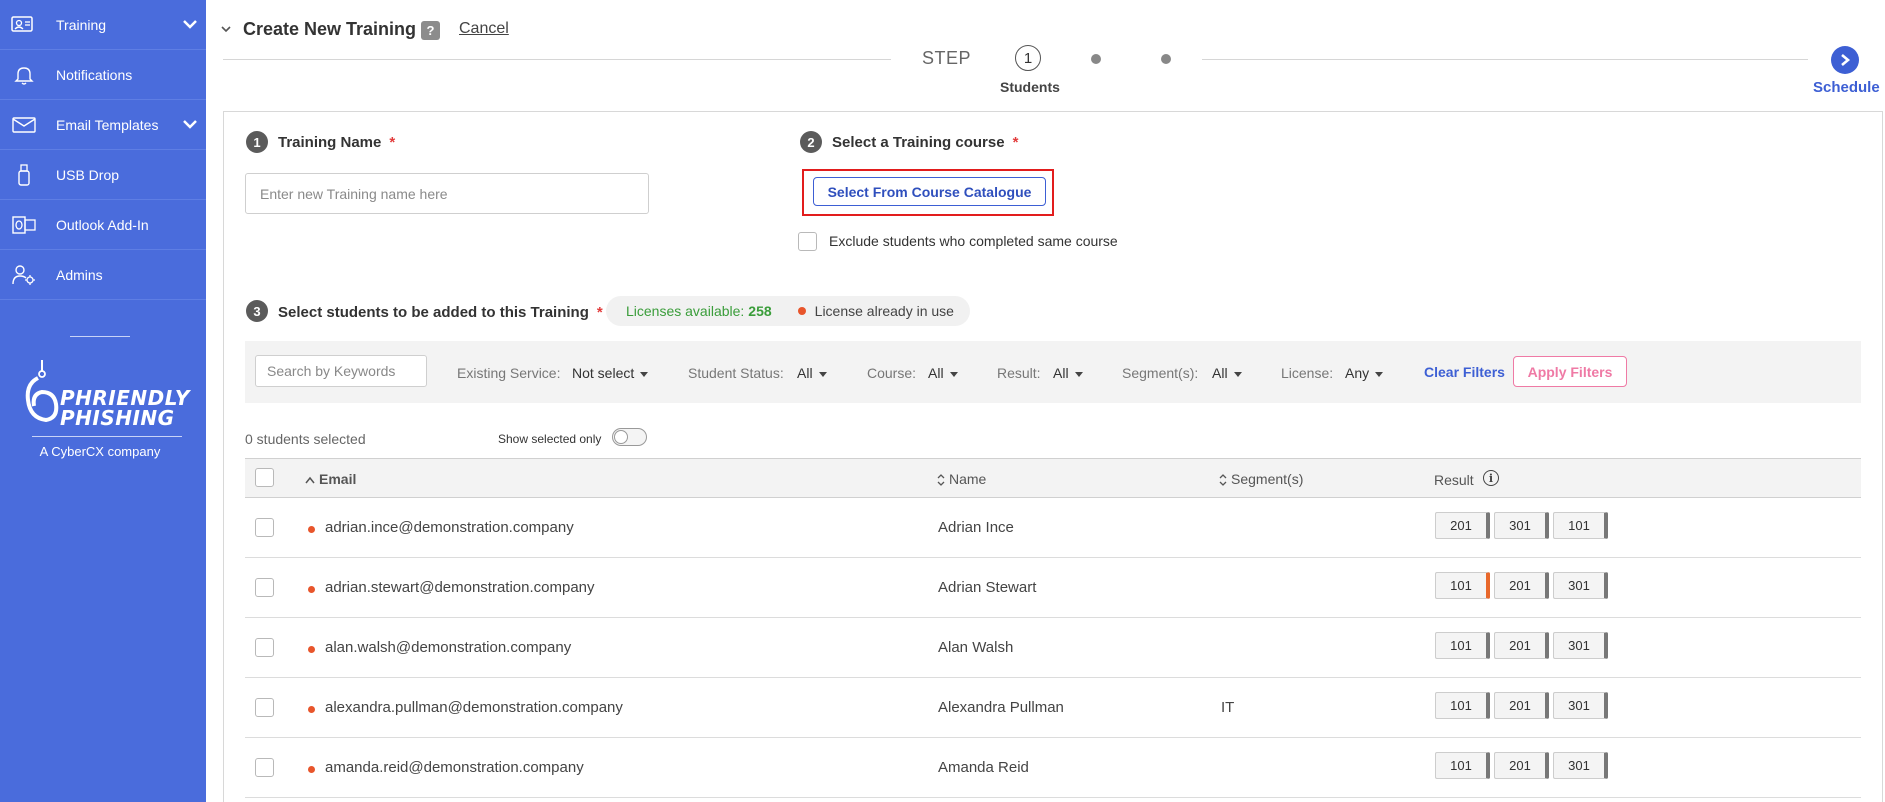  I want to click on training-name-input, so click(447, 193).